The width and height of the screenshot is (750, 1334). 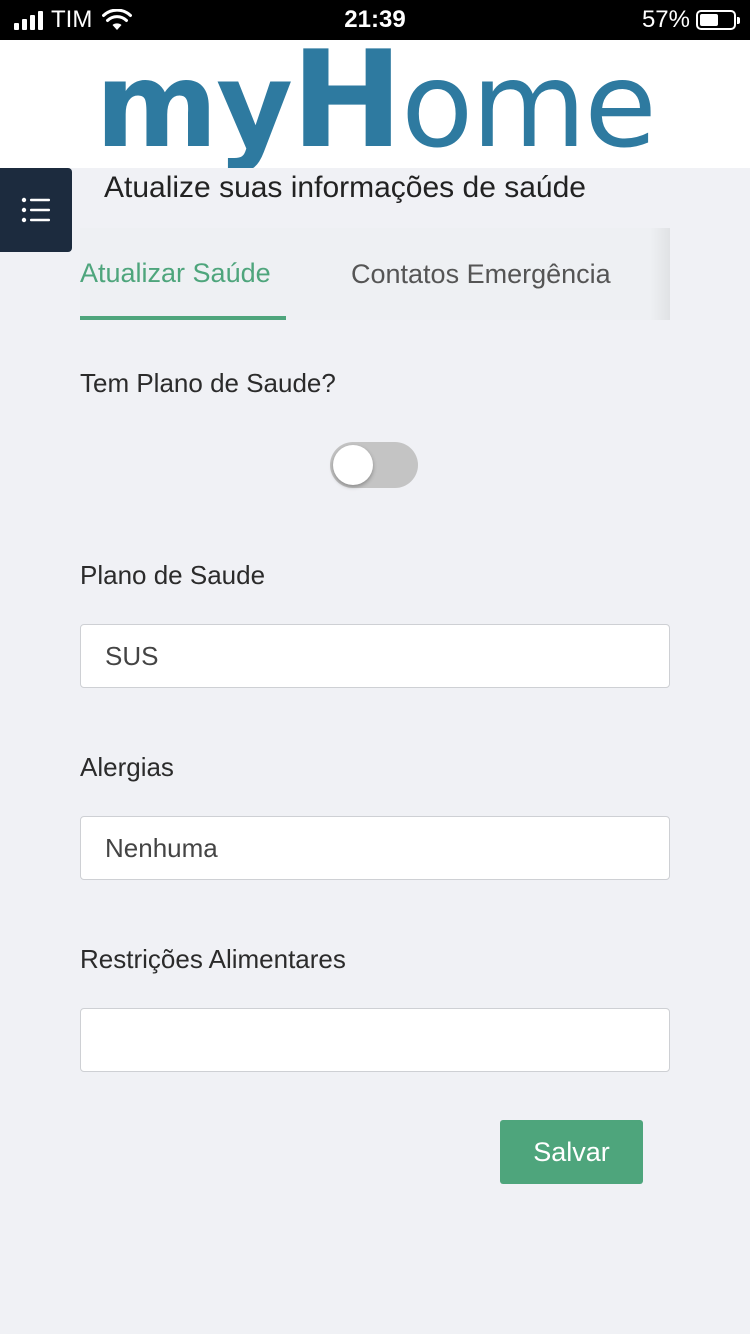 What do you see at coordinates (375, 1040) in the screenshot?
I see `diet-restrictions-input` at bounding box center [375, 1040].